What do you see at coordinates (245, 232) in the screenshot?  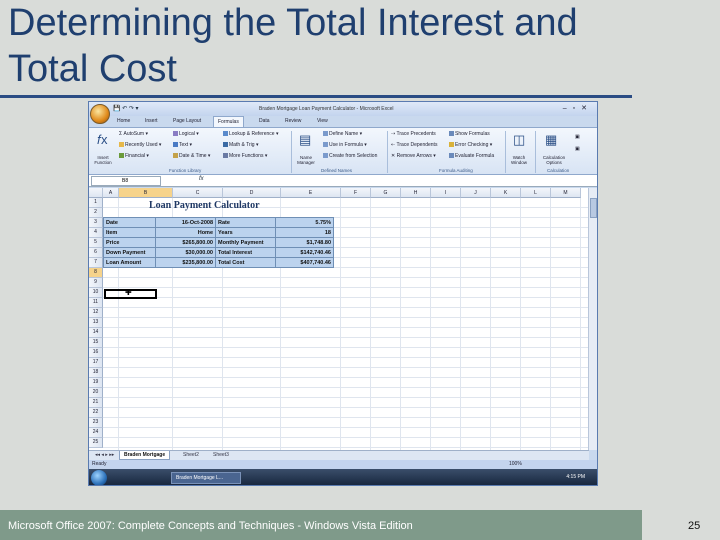 I see `table-cell: Years` at bounding box center [245, 232].